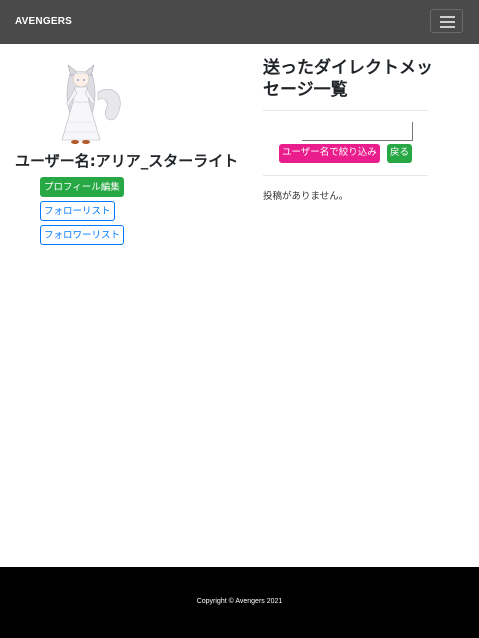 This screenshot has height=638, width=479. Describe the element at coordinates (77, 211) in the screenshot. I see `follow-list-button: フォローリスト` at that location.